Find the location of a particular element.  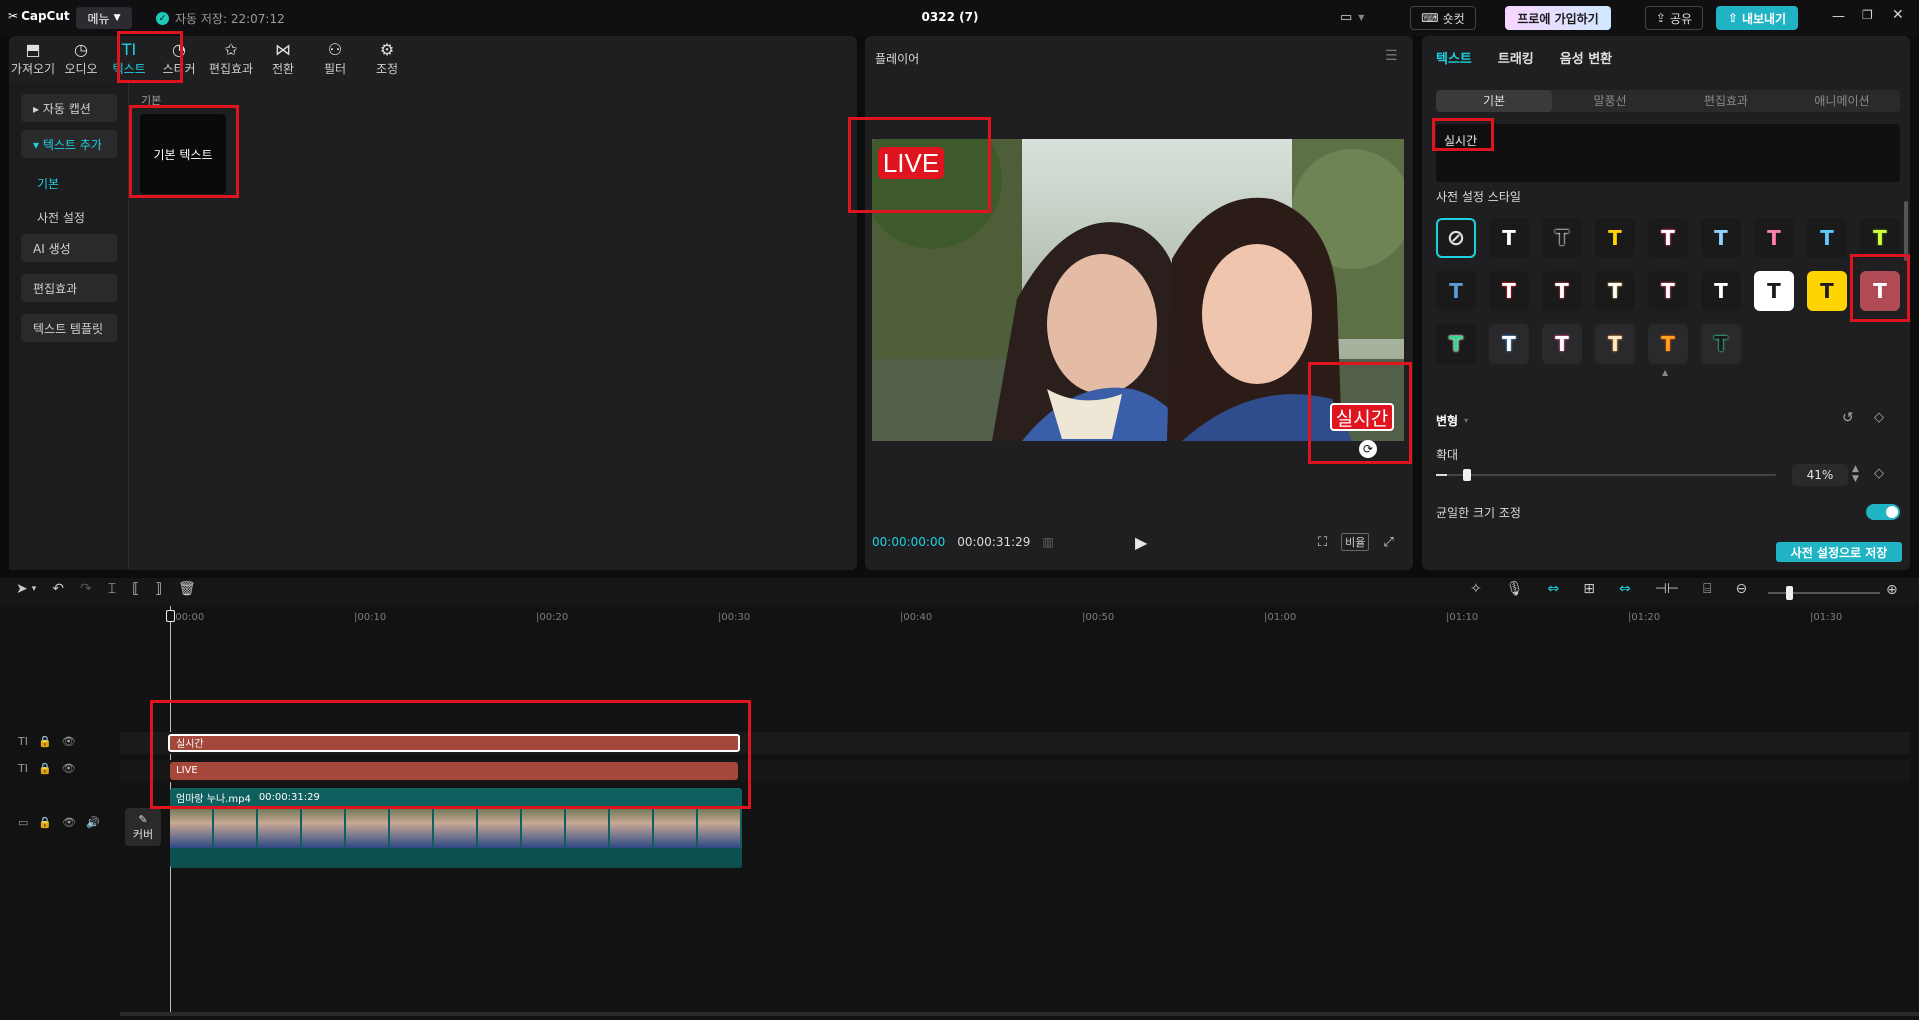

caption-text-overlay: 실시간 is located at coordinates (1362, 417).